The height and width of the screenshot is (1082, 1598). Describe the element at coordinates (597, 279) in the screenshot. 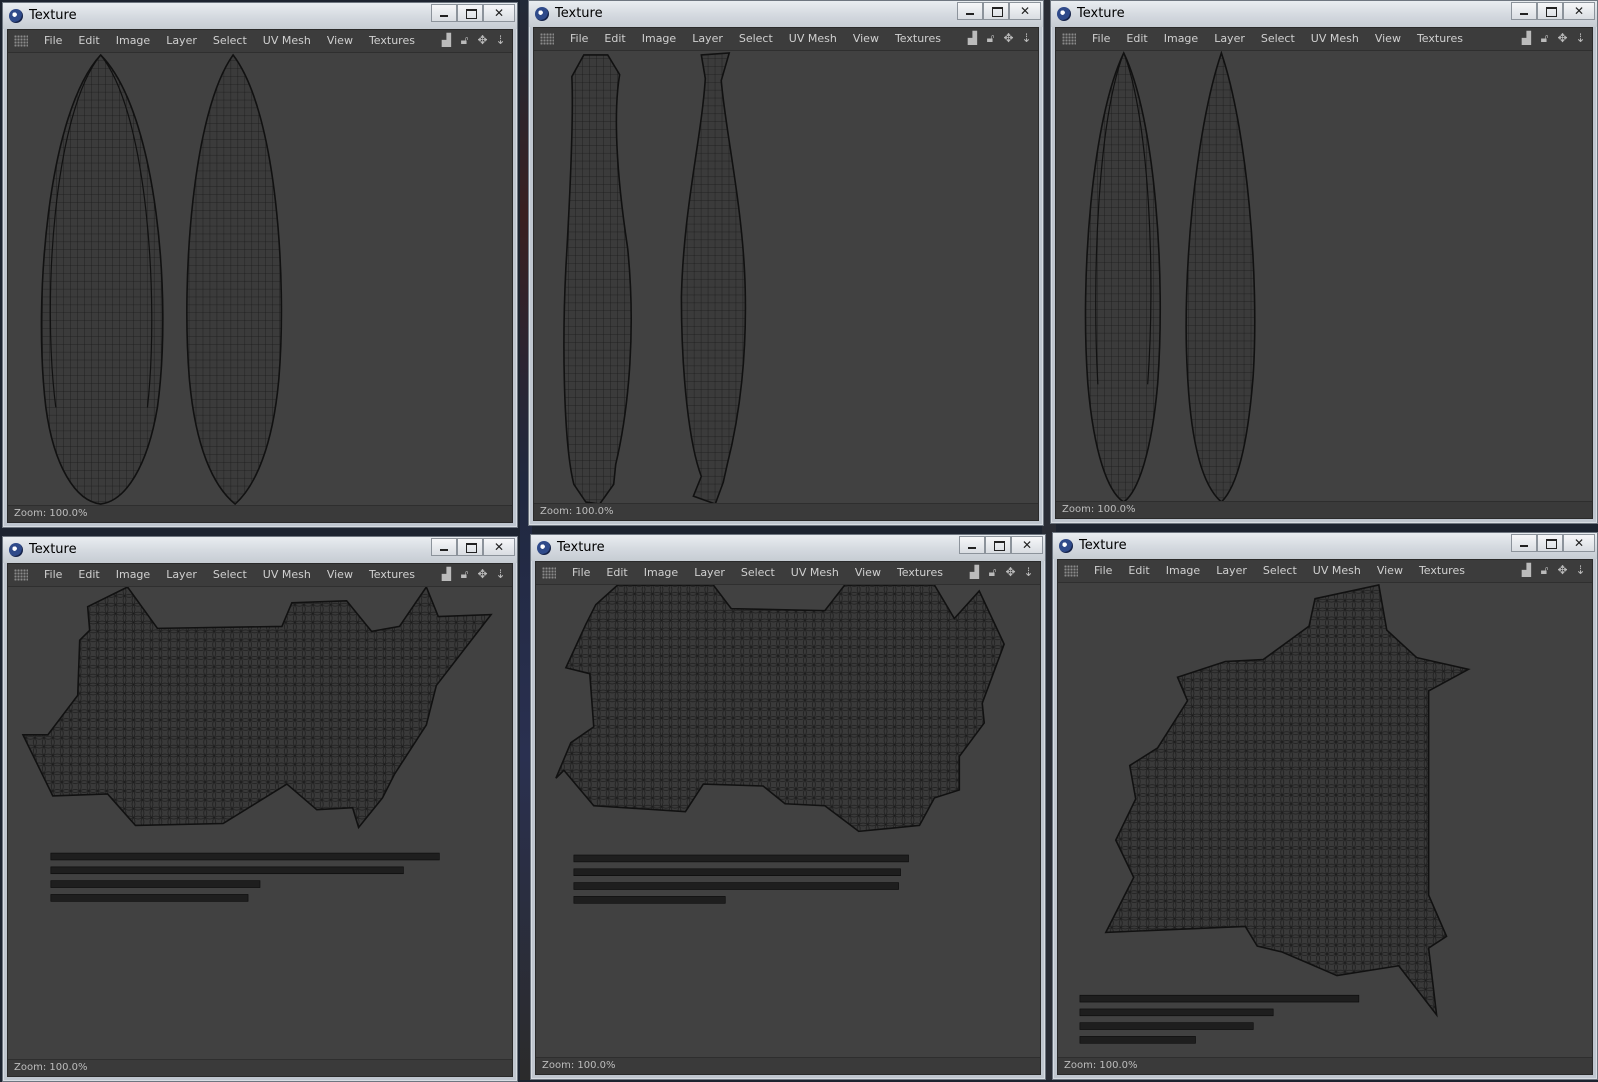

I see `uv-island-bone-left` at that location.